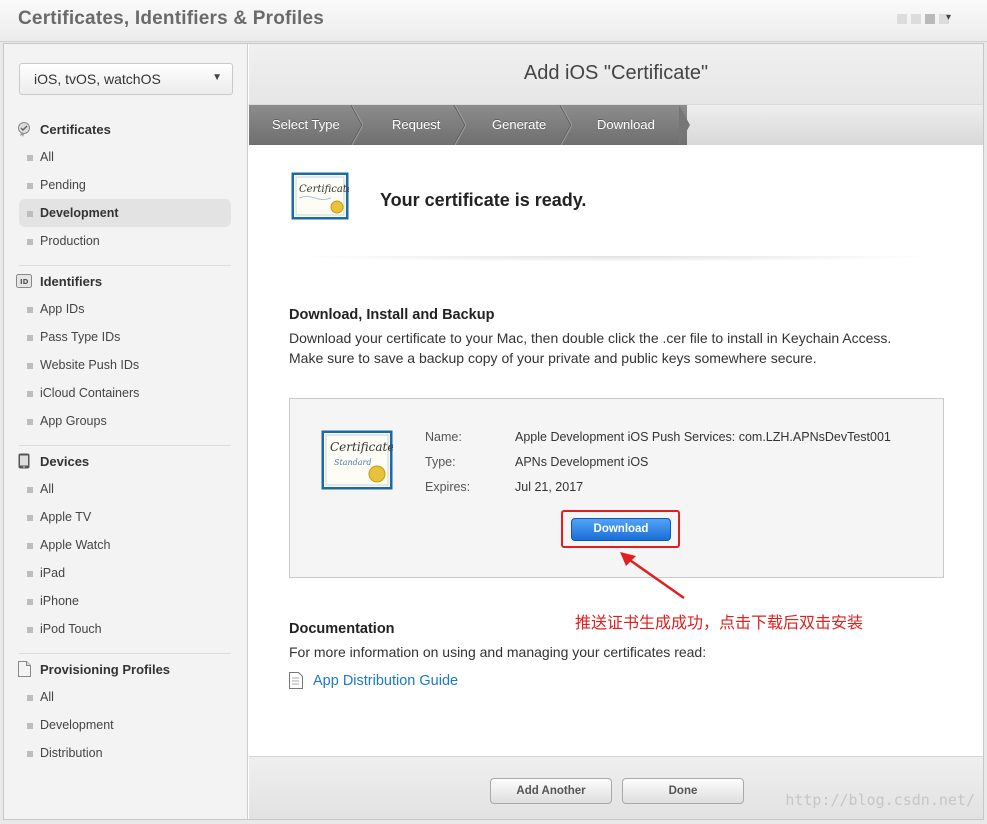 Image resolution: width=987 pixels, height=824 pixels. What do you see at coordinates (24, 461) in the screenshot?
I see `phone-icon` at bounding box center [24, 461].